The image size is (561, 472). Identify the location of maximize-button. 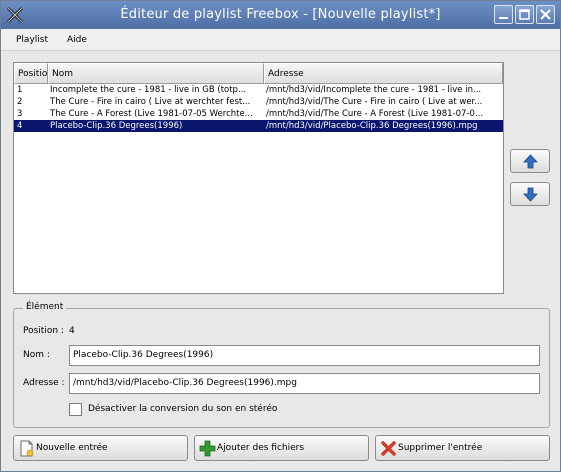
(524, 14).